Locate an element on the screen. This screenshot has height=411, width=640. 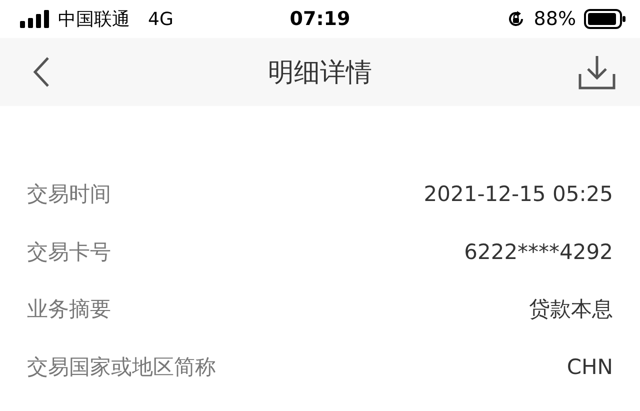
carrier-name: 中国联通 is located at coordinates (94, 19).